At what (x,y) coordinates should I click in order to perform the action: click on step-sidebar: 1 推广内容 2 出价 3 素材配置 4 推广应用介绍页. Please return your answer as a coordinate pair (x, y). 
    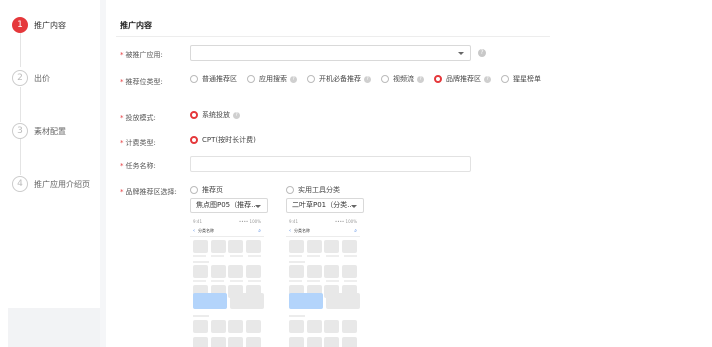
    Looking at the image, I should click on (50, 173).